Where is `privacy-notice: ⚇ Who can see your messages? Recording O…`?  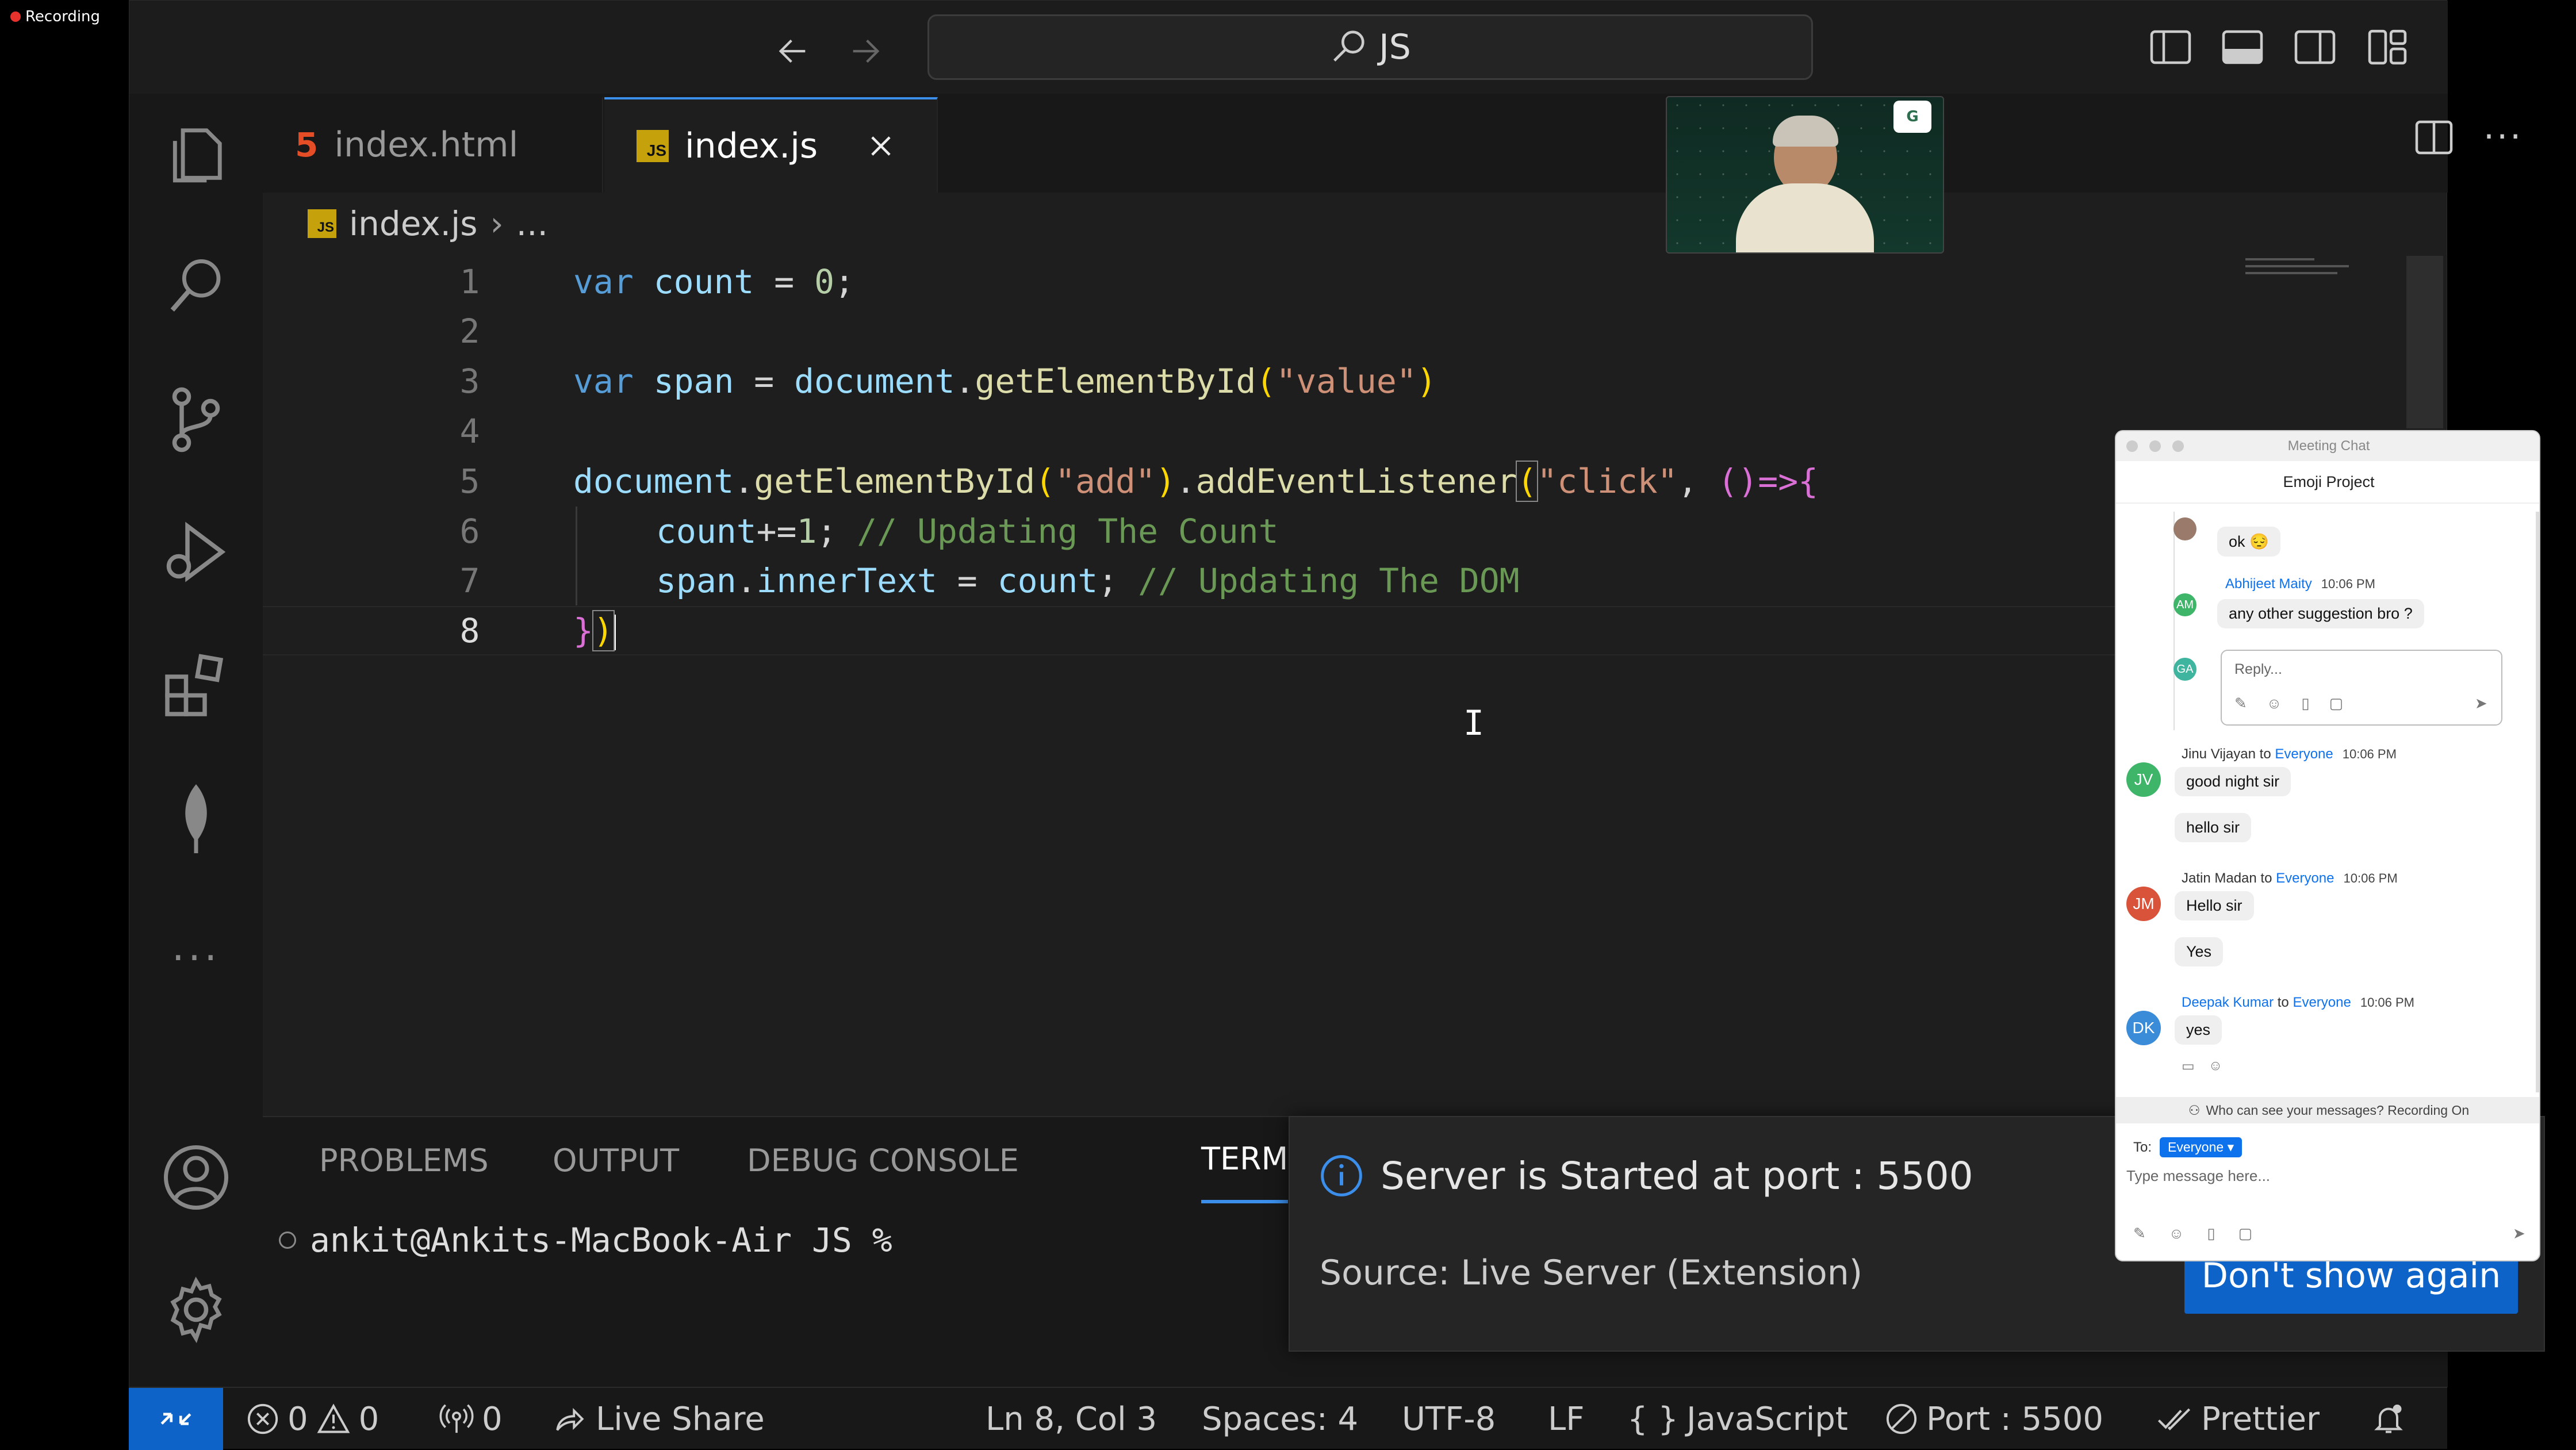 privacy-notice: ⚇ Who can see your messages? Recording O… is located at coordinates (2327, 1110).